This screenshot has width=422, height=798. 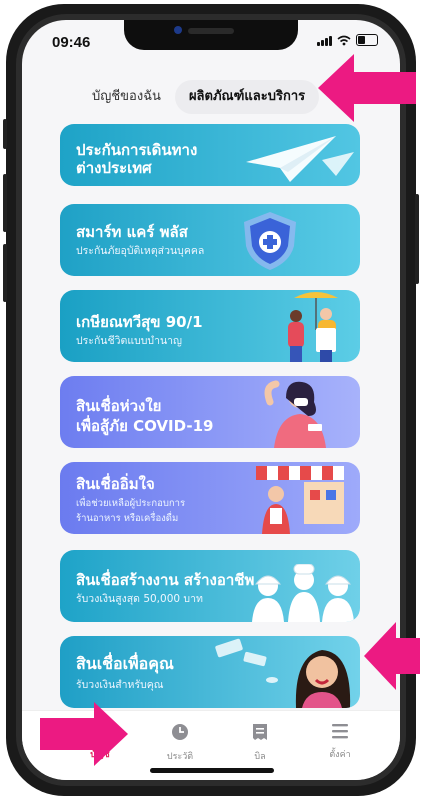 I want to click on tab-label: บิล, so click(x=260, y=757).